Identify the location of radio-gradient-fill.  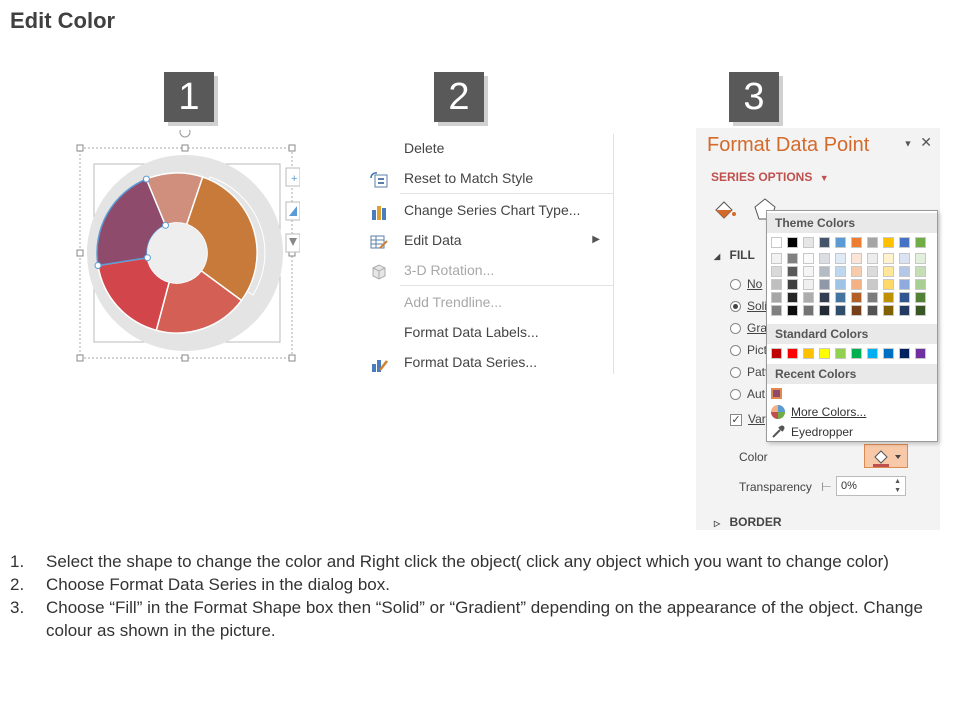
(735, 329).